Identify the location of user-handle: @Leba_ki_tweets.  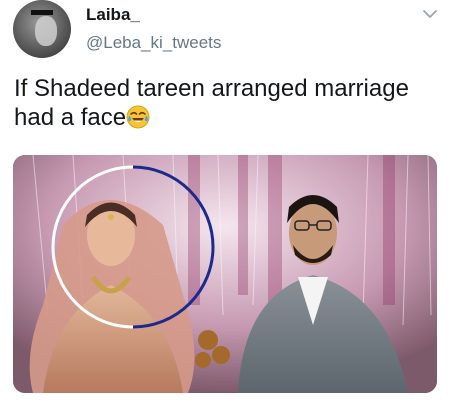
(153, 43).